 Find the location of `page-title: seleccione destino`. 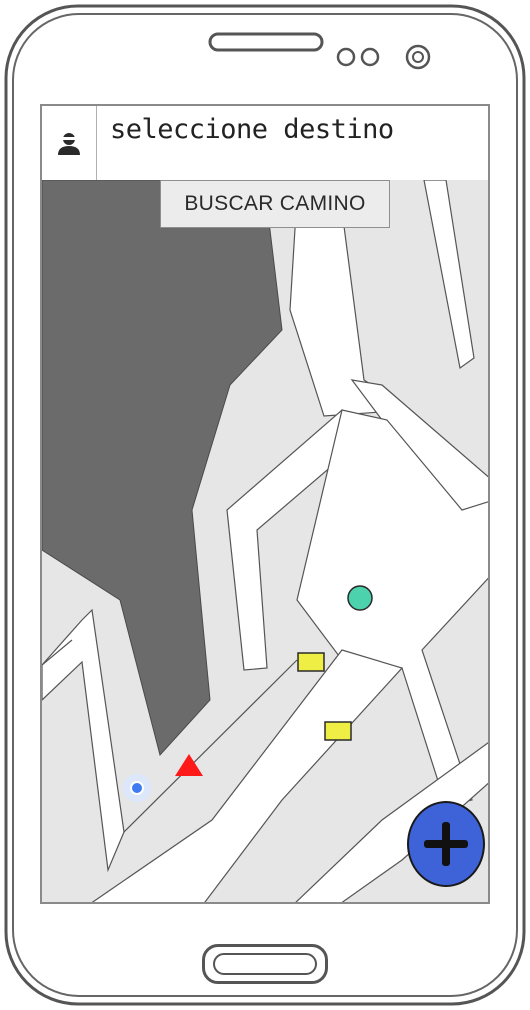

page-title: seleccione destino is located at coordinates (252, 129).